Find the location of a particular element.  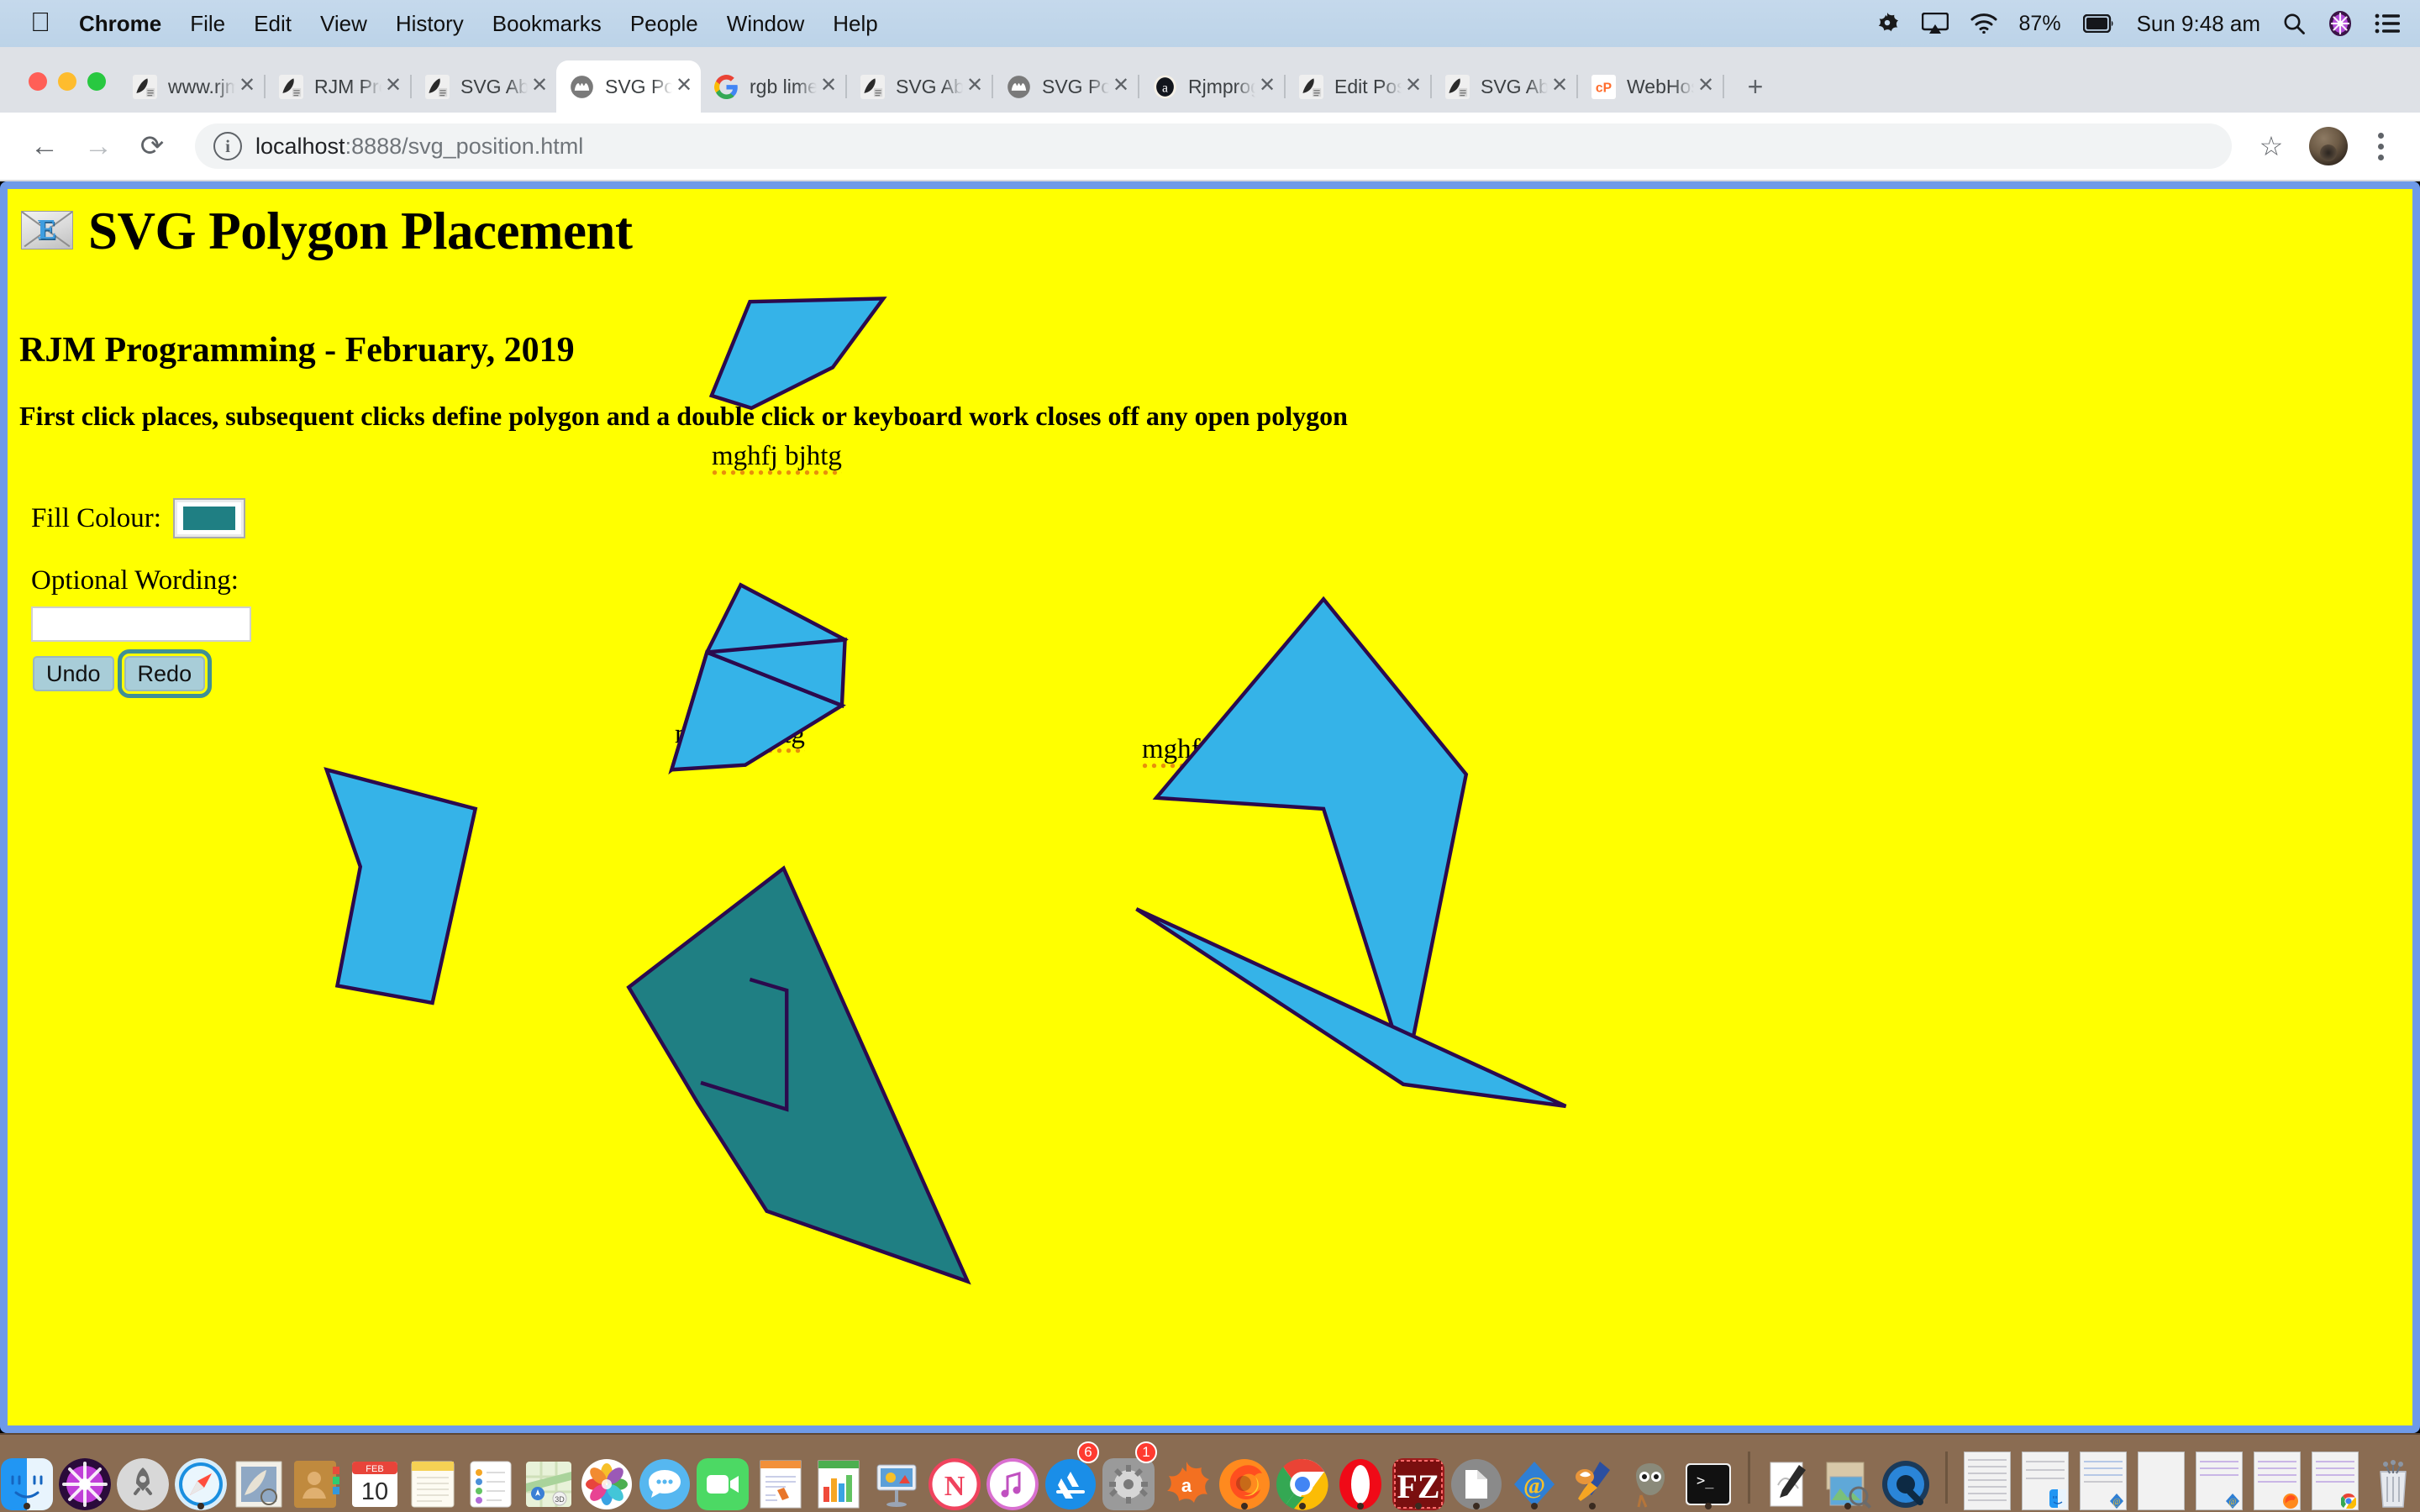

dock-app-mamp: @ is located at coordinates (1534, 1476).